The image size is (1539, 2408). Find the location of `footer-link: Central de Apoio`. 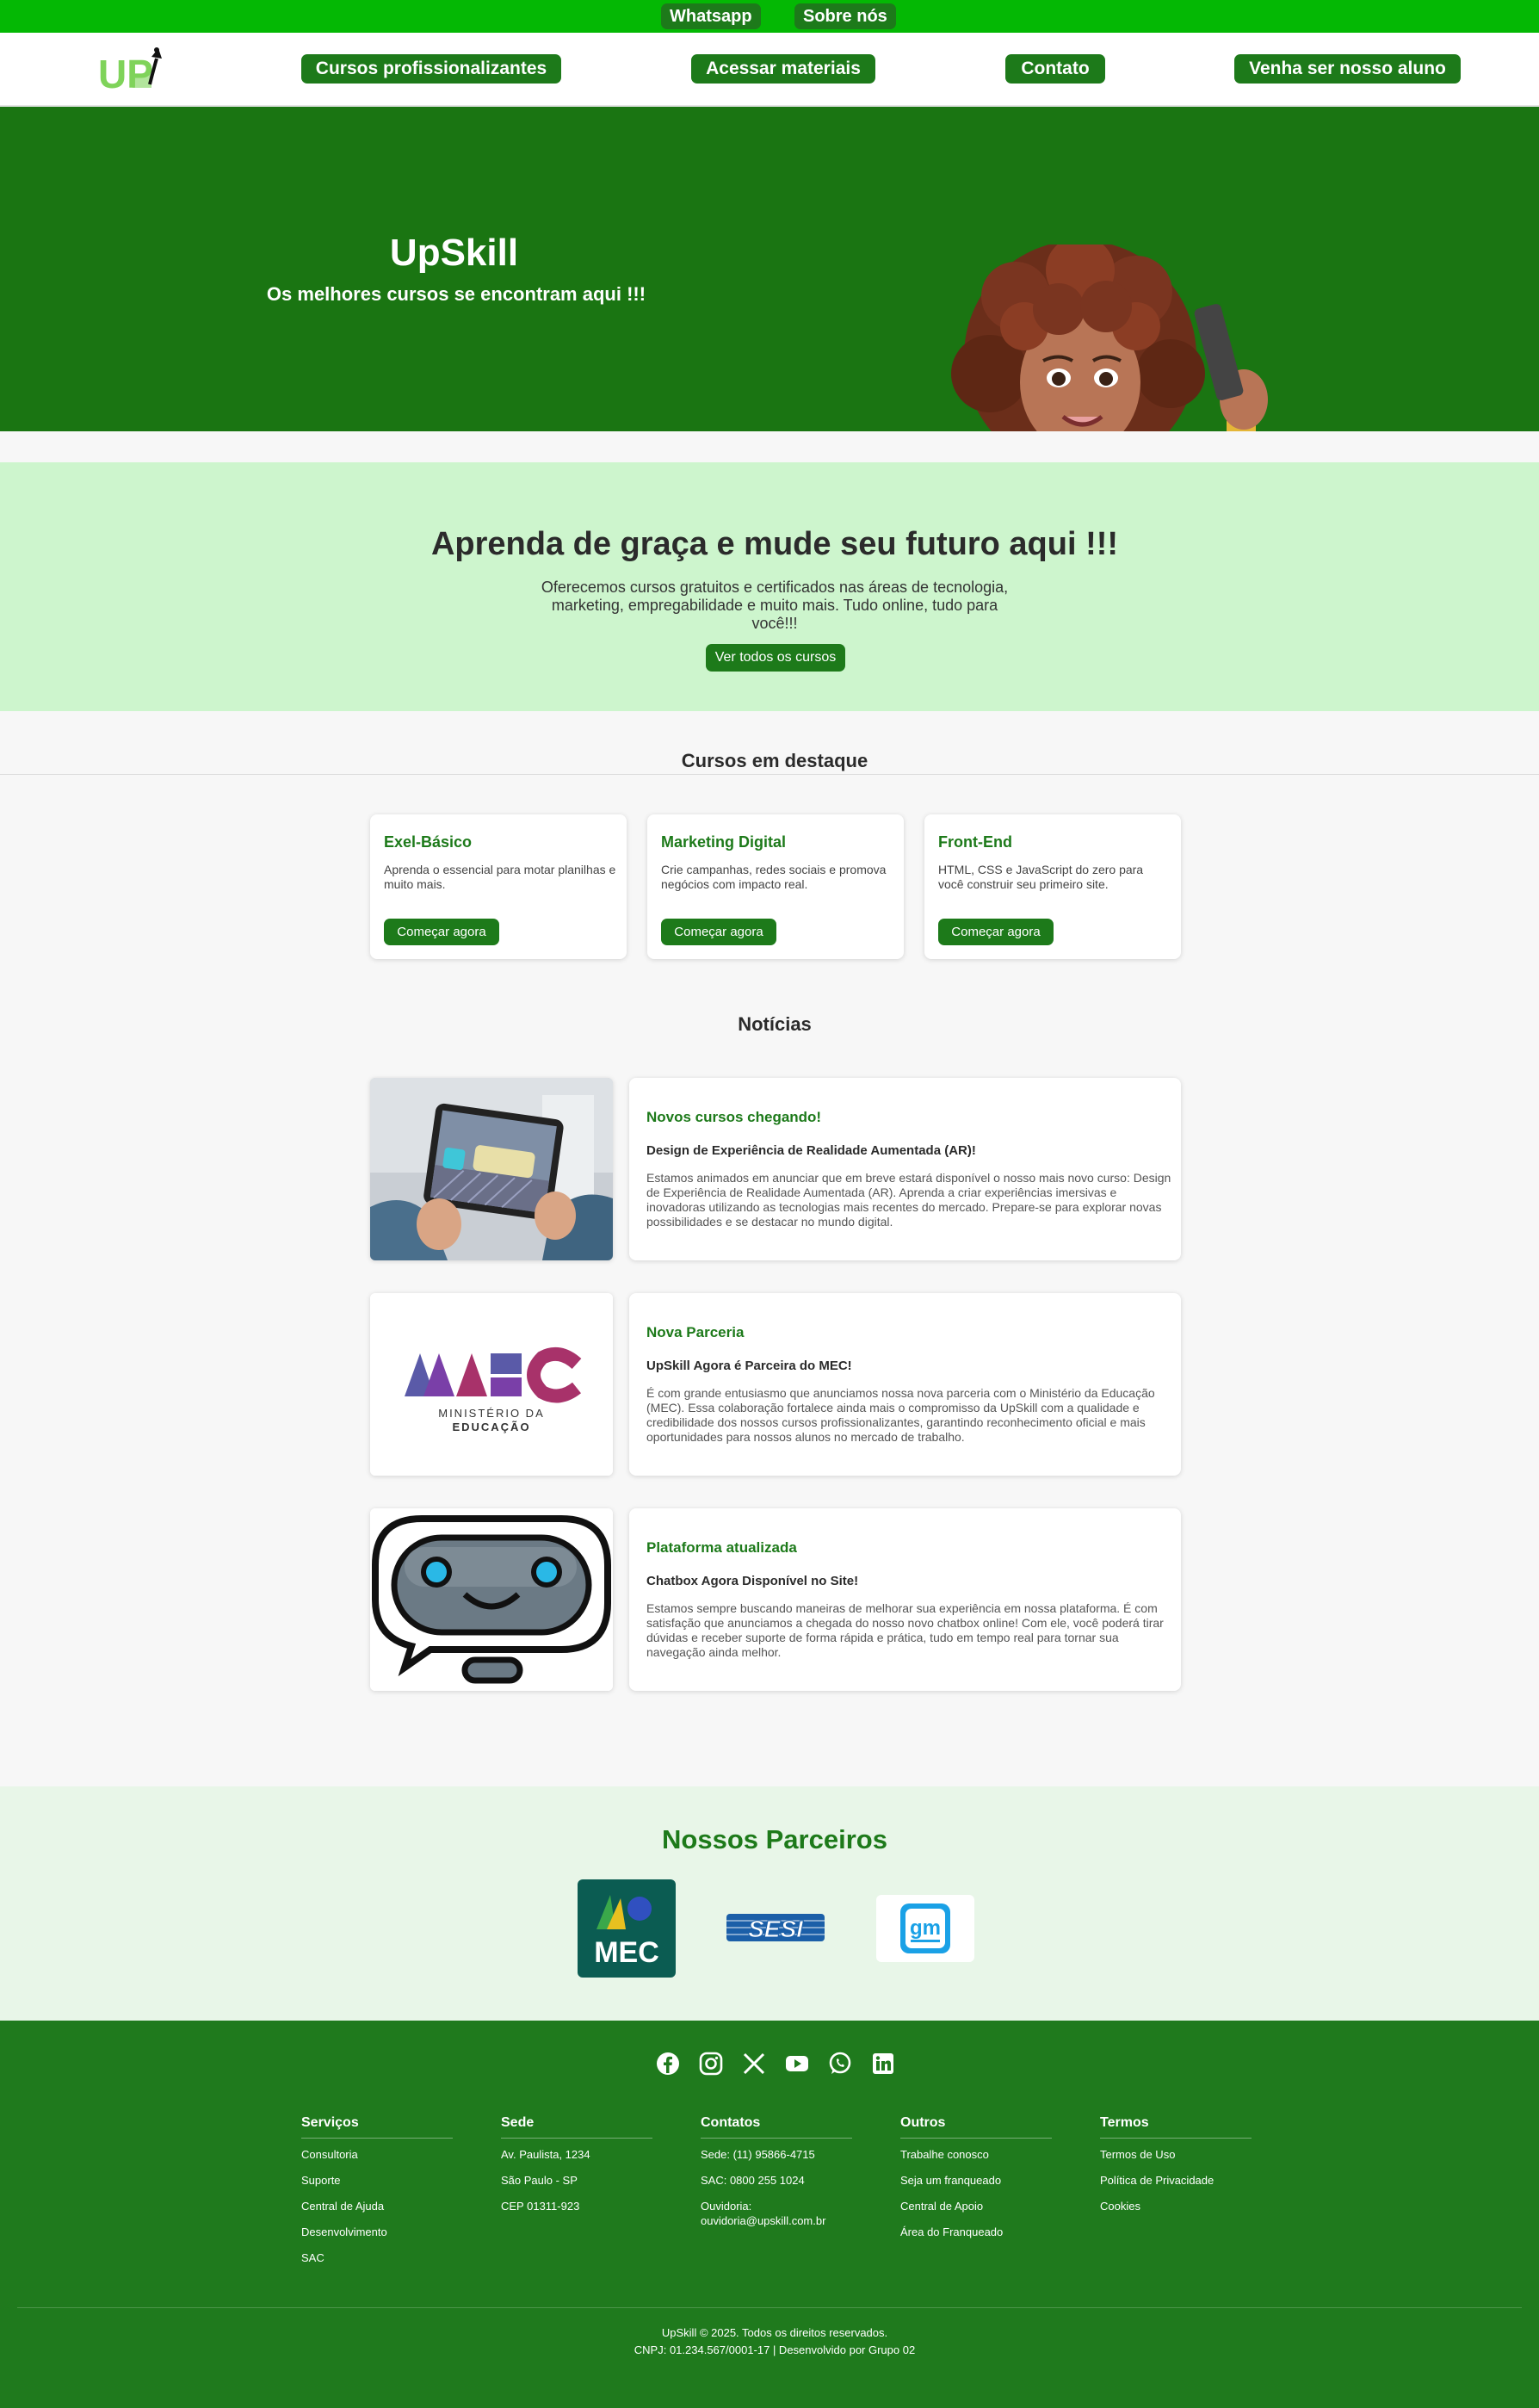

footer-link: Central de Apoio is located at coordinates (976, 2206).